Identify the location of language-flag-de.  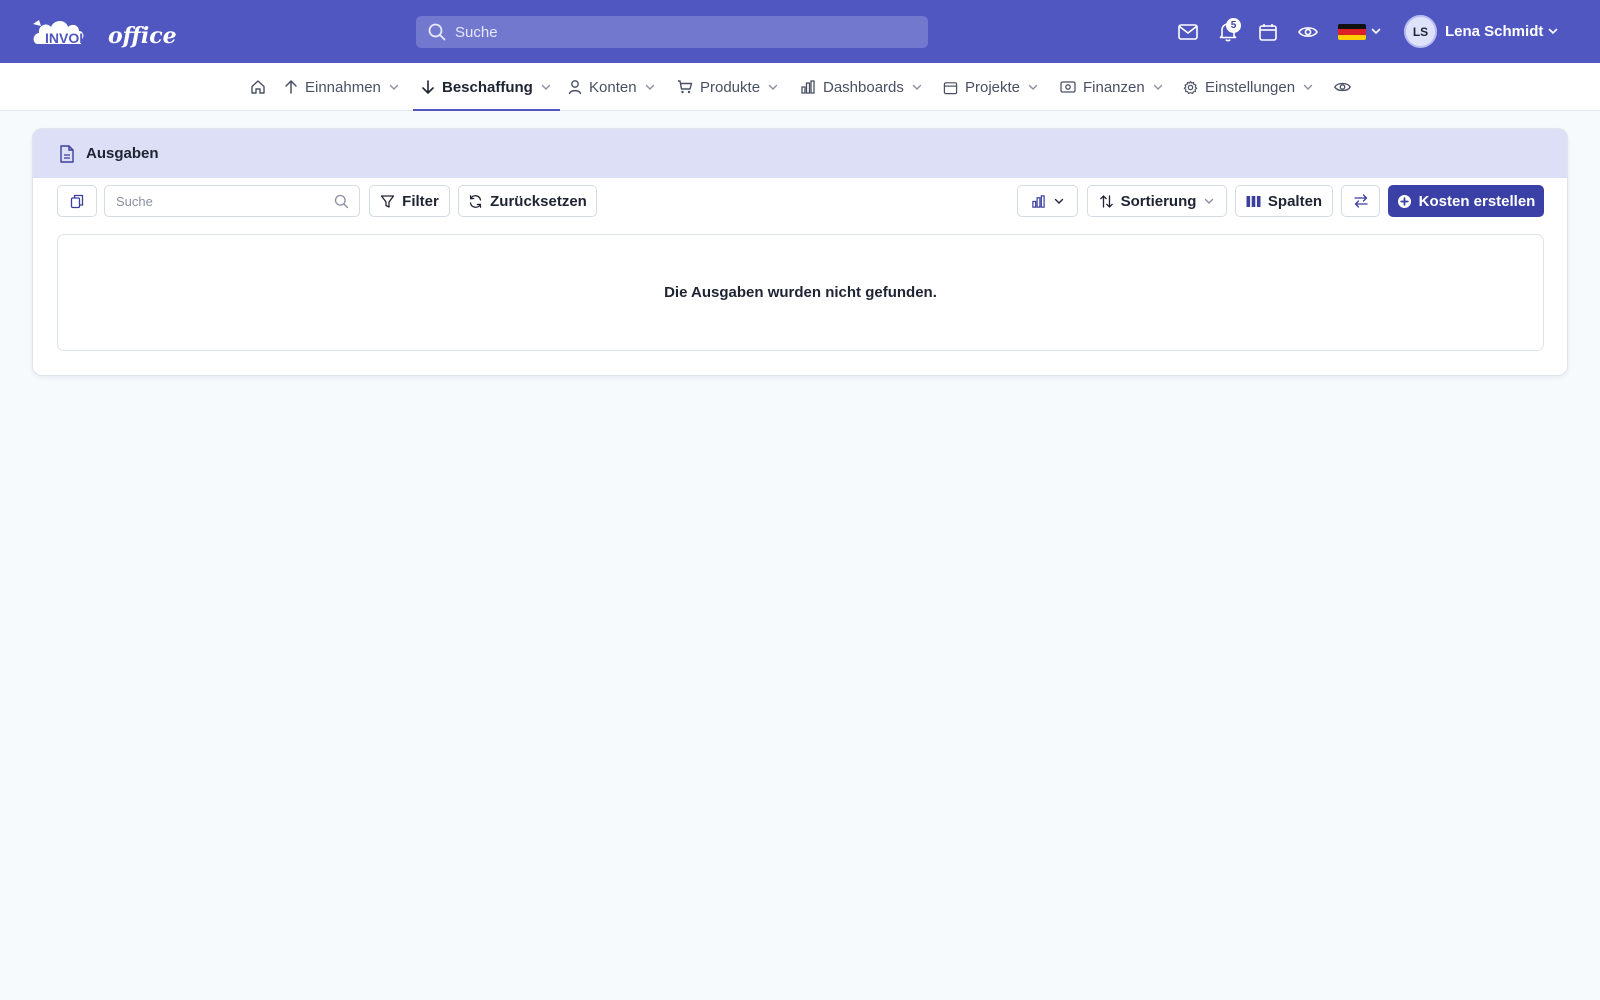
(1352, 32).